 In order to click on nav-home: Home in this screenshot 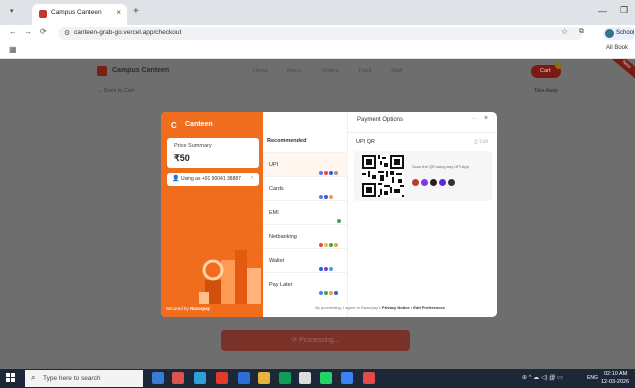, I will do `click(260, 71)`.